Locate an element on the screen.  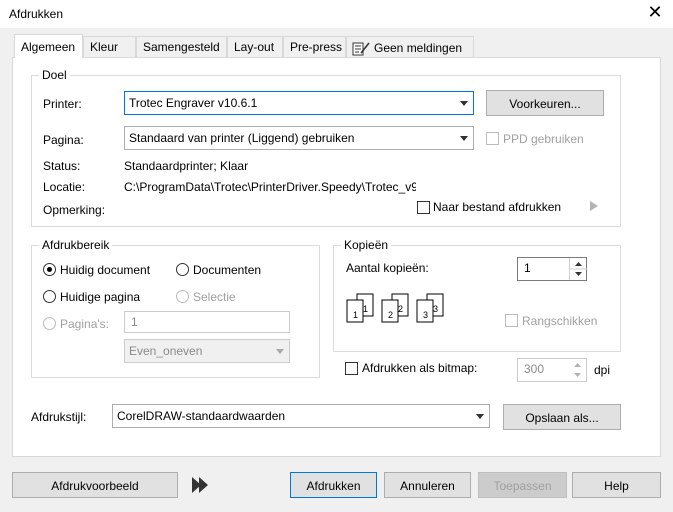
tab-kleur: Kleur is located at coordinates (109, 47).